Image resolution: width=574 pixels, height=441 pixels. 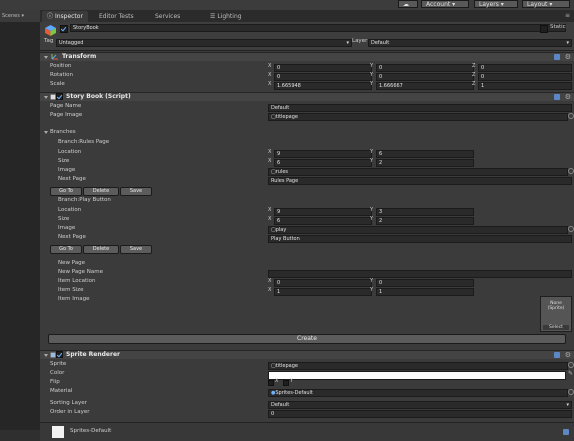 What do you see at coordinates (64, 29) in the screenshot?
I see `active-checkbox` at bounding box center [64, 29].